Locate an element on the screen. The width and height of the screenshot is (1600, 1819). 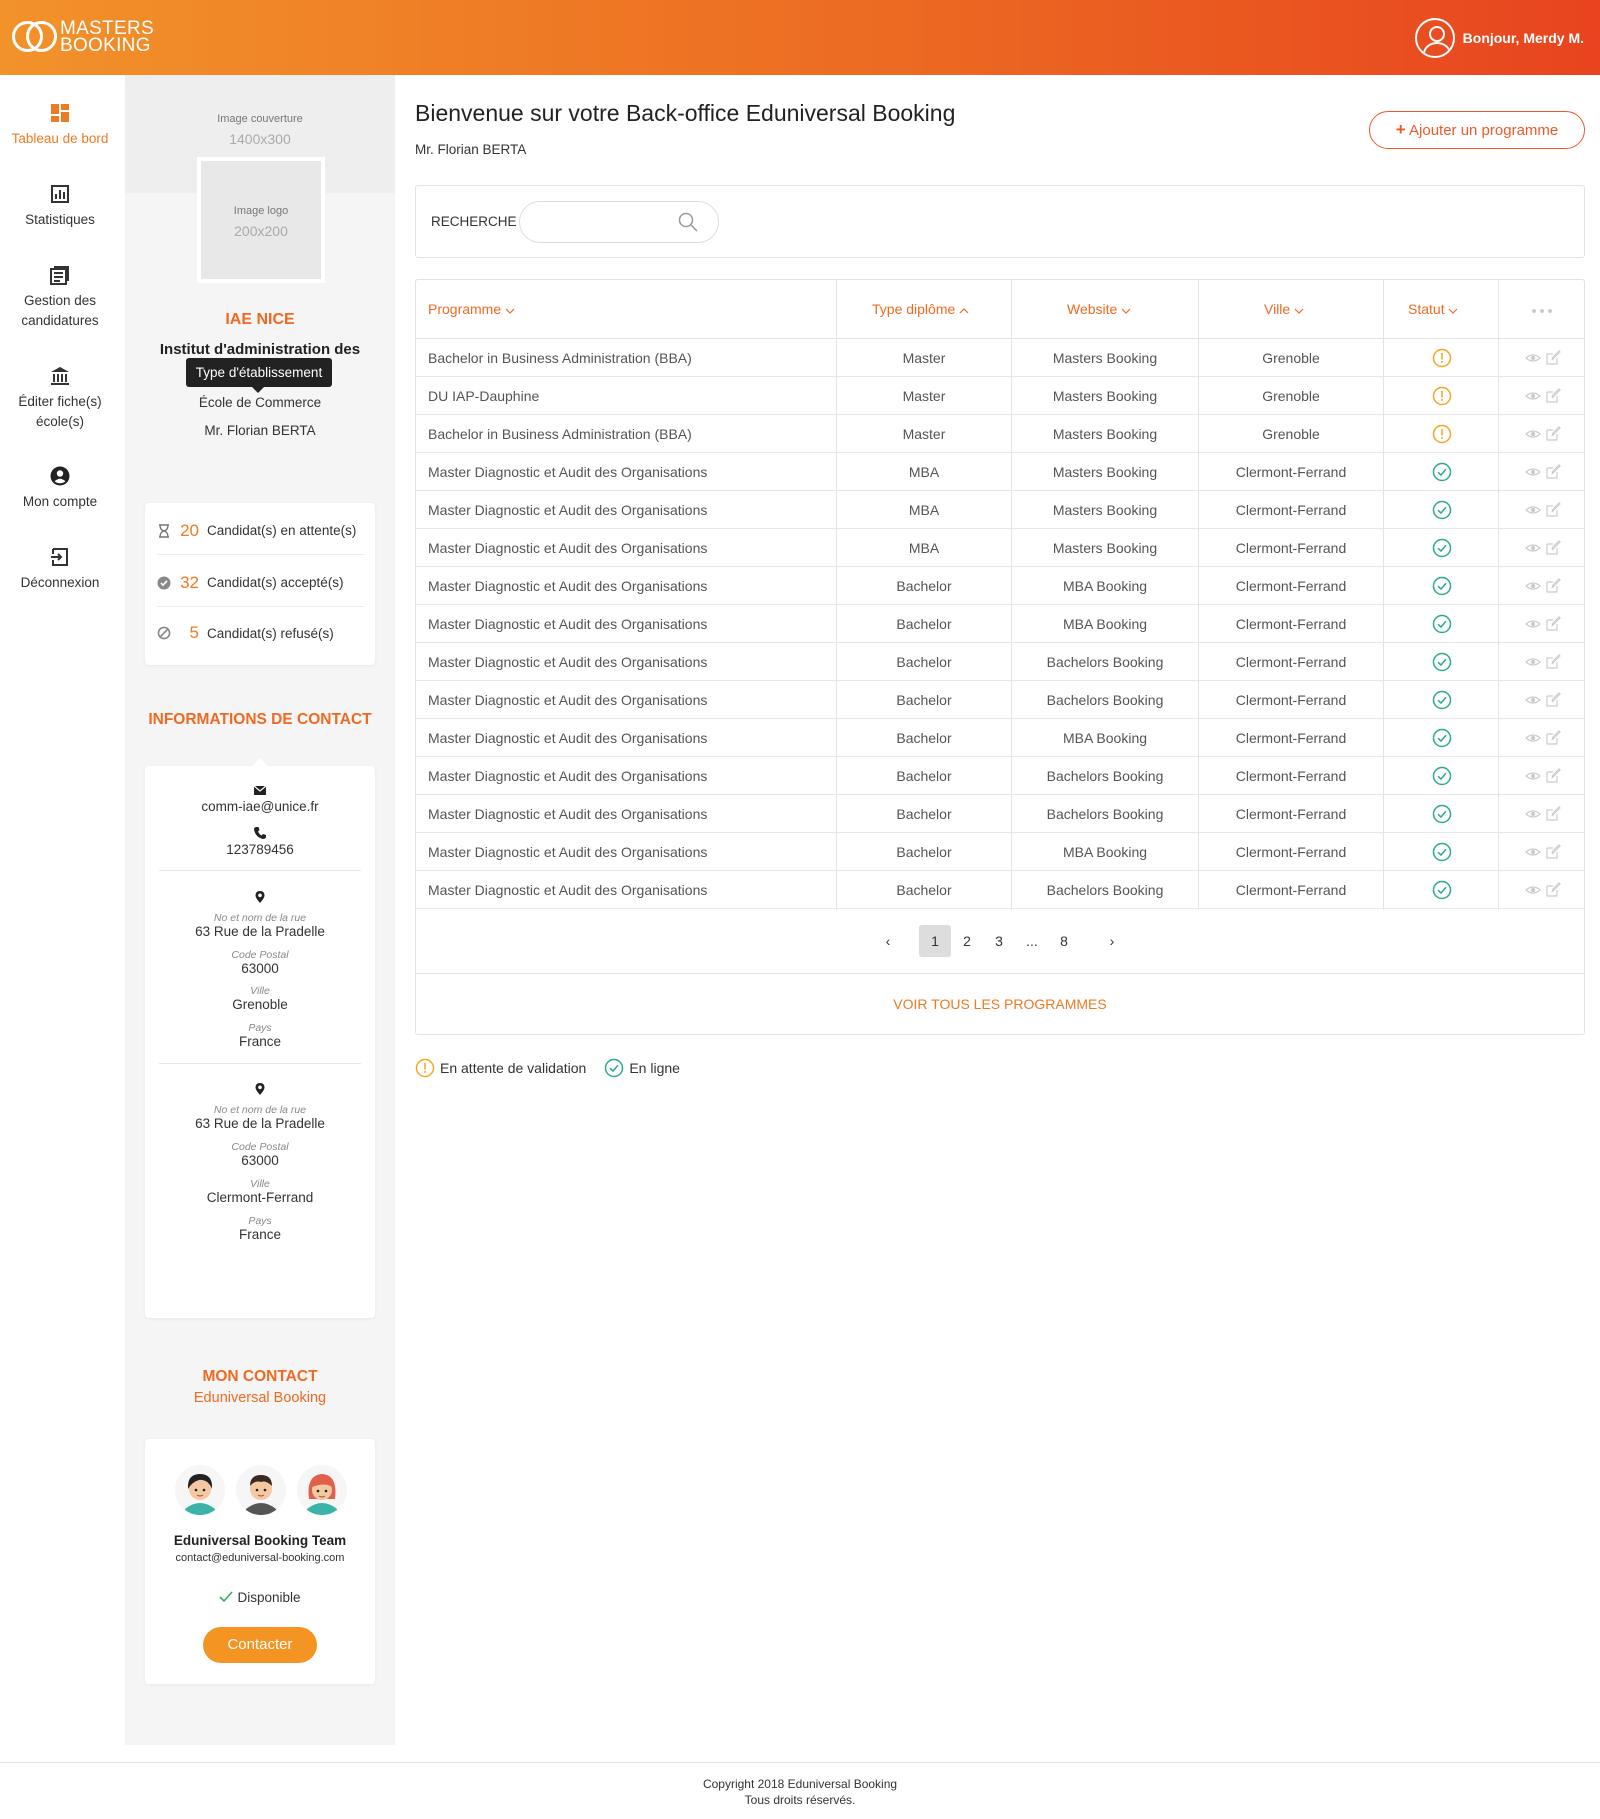
street-label: No et nom de la rue is located at coordinates (260, 918).